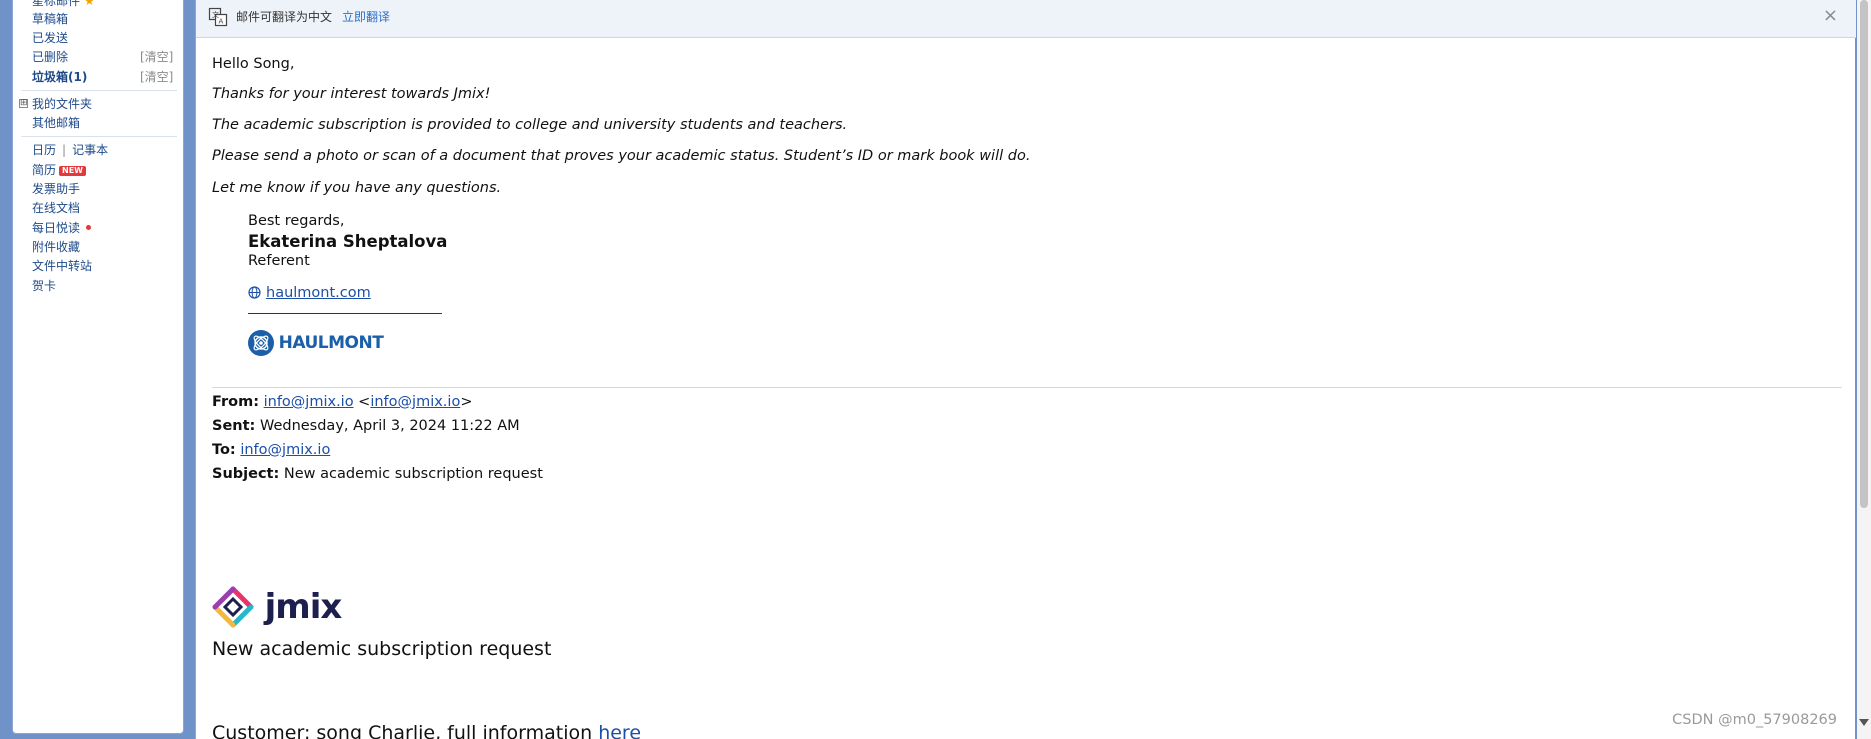  I want to click on sidebar-item-label: 垃圾箱(1), so click(60, 77).